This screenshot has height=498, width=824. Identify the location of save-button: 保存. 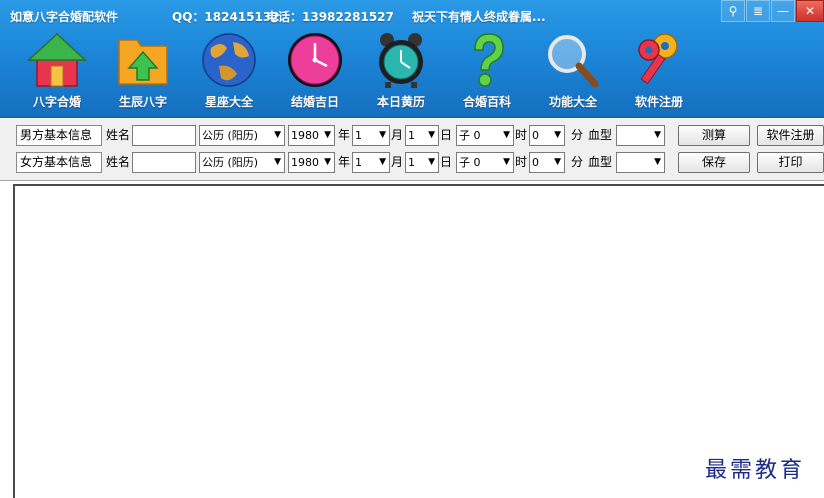
(714, 162).